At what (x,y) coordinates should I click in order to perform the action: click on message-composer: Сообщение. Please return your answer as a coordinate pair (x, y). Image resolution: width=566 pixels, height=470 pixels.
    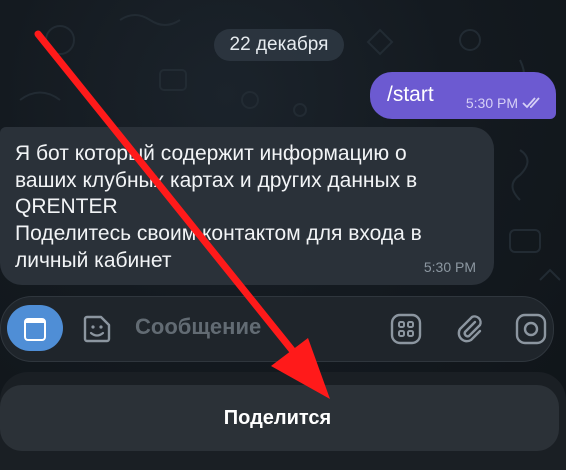
    Looking at the image, I should click on (277, 329).